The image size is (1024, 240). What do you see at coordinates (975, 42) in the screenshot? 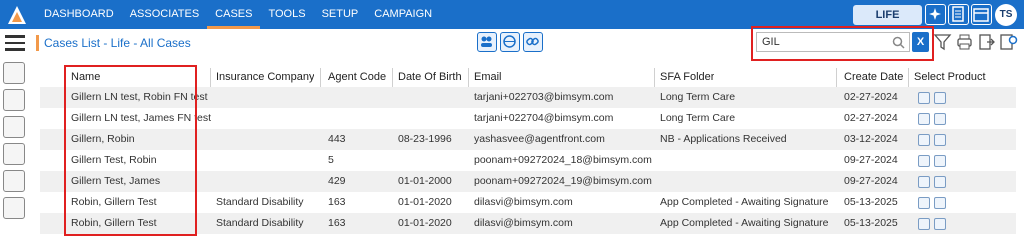
I see `right-toolbar` at bounding box center [975, 42].